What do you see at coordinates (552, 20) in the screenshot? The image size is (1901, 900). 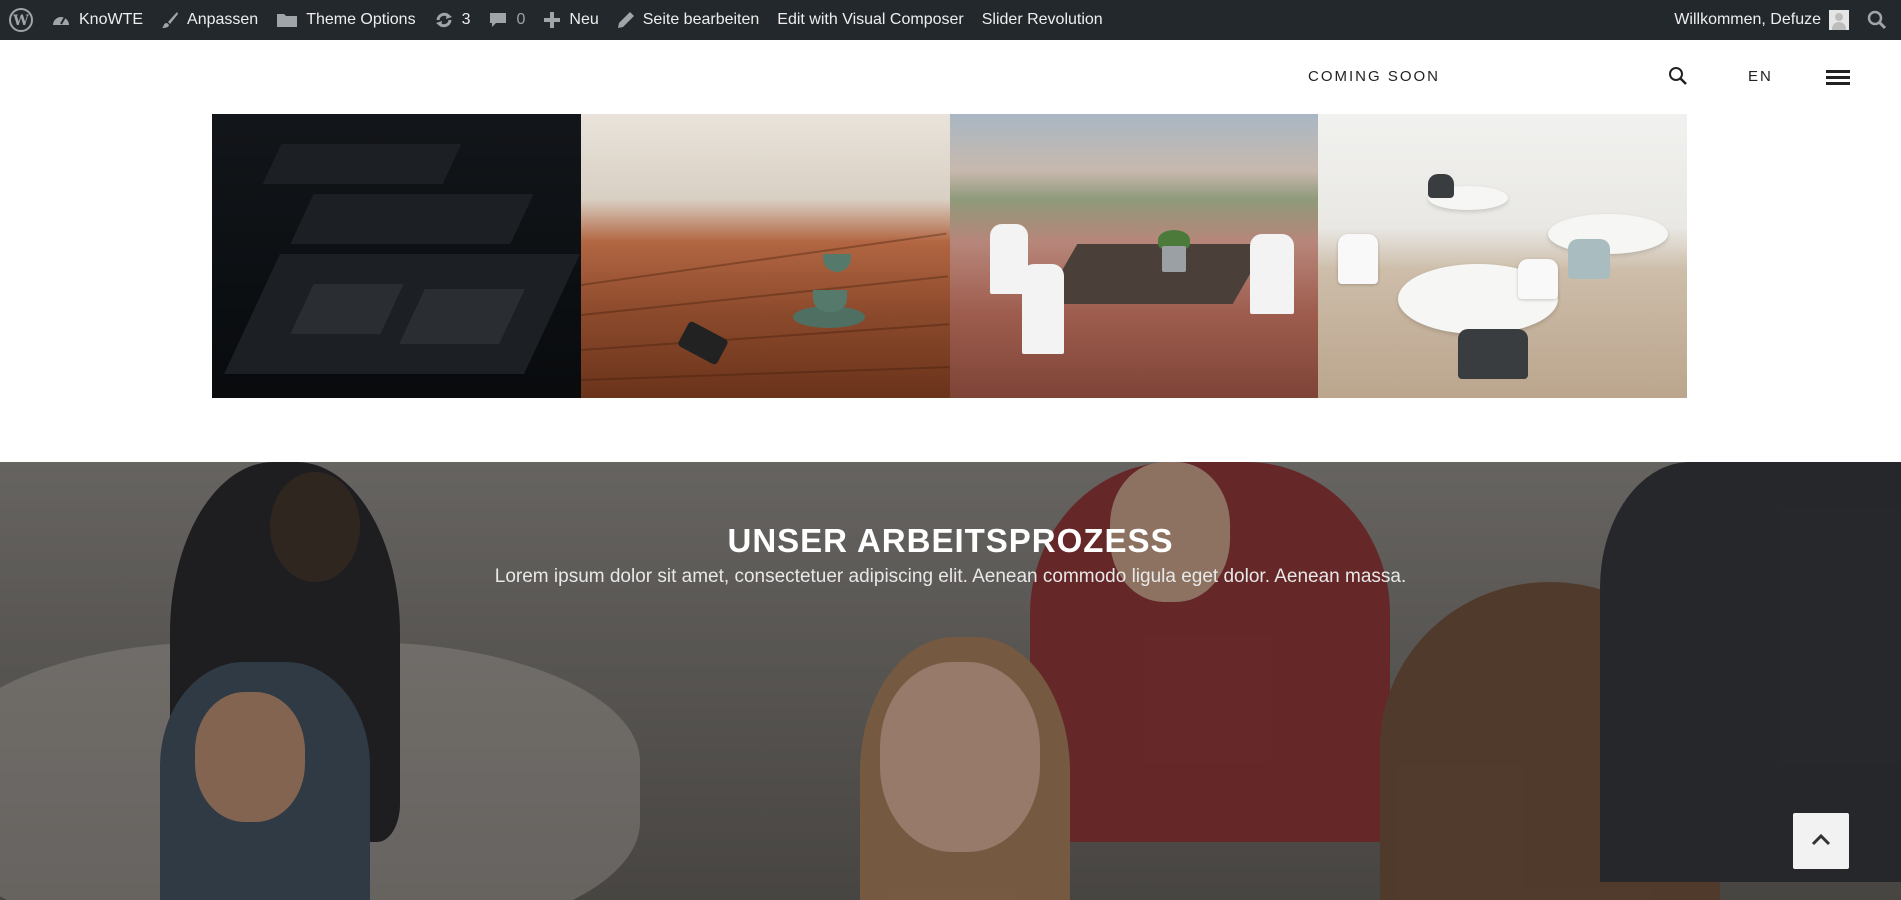 I see `plus-icon` at bounding box center [552, 20].